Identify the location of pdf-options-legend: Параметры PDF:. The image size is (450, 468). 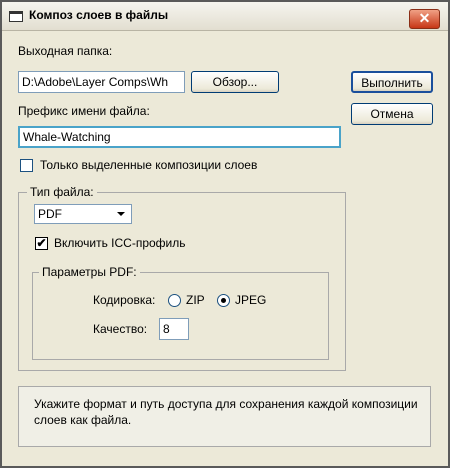
(89, 272).